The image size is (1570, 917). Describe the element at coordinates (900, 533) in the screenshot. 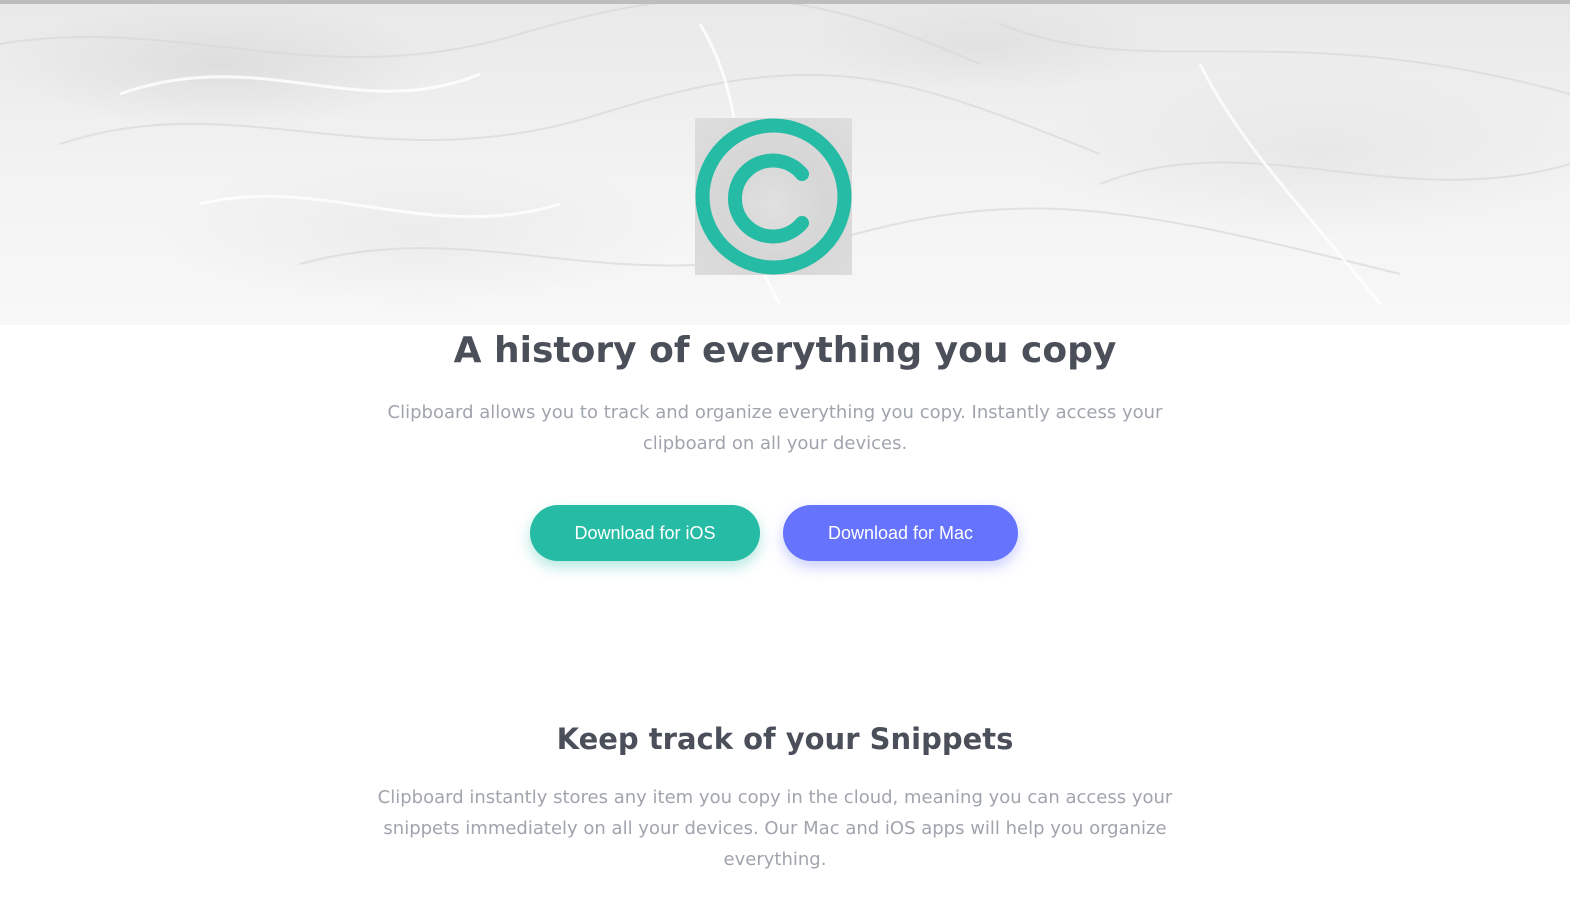

I see `download-mac-button: Download for Mac` at that location.